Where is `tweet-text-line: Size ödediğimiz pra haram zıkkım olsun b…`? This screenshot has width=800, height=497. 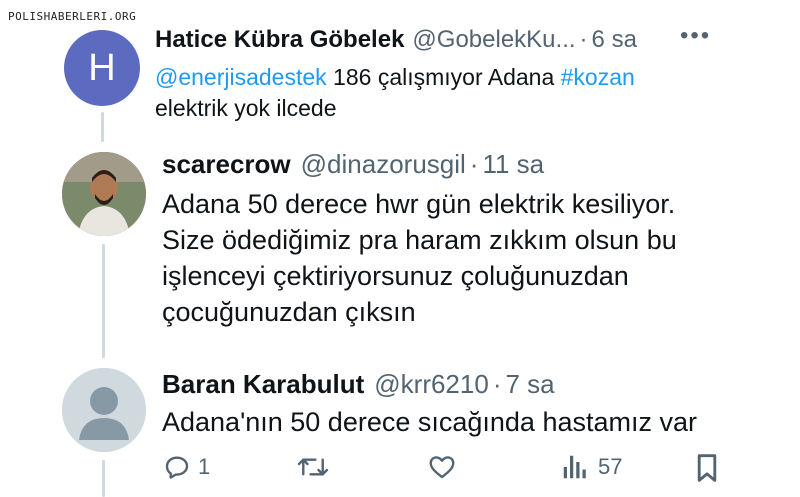 tweet-text-line: Size ödediğimiz pra haram zıkkım olsun b… is located at coordinates (419, 240).